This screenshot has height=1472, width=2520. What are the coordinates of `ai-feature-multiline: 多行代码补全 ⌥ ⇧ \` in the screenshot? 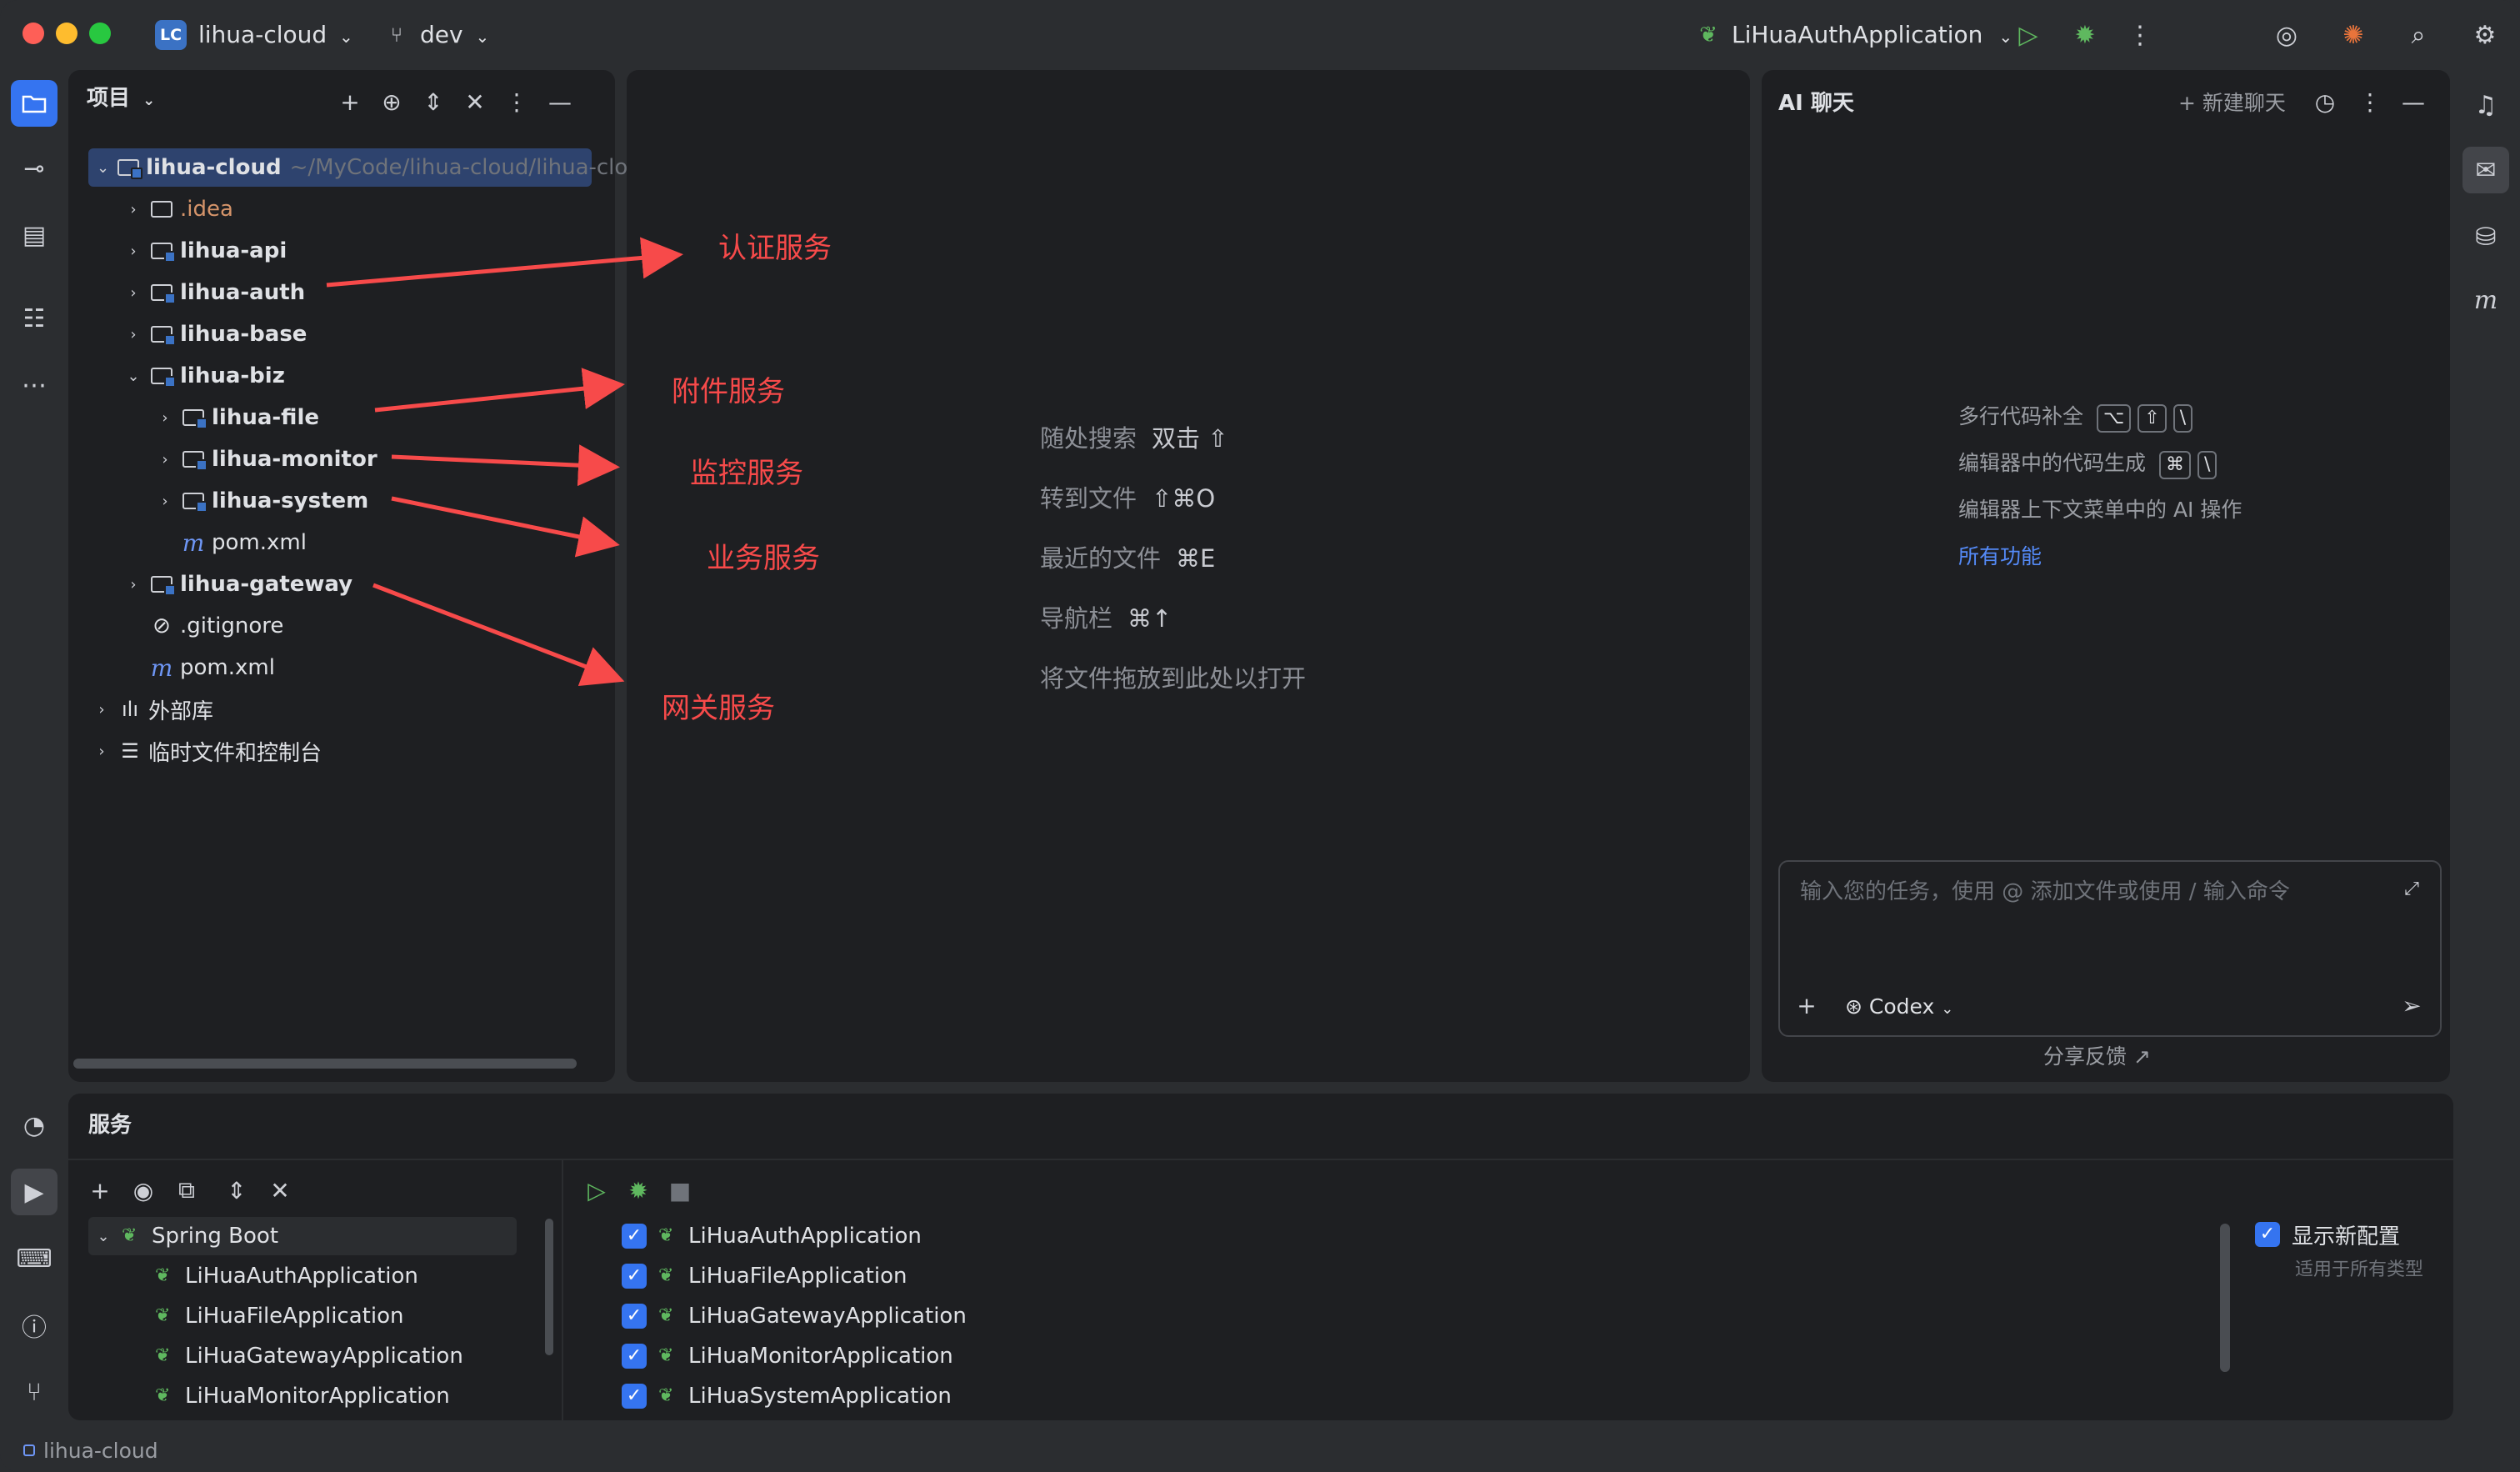 It's located at (2075, 417).